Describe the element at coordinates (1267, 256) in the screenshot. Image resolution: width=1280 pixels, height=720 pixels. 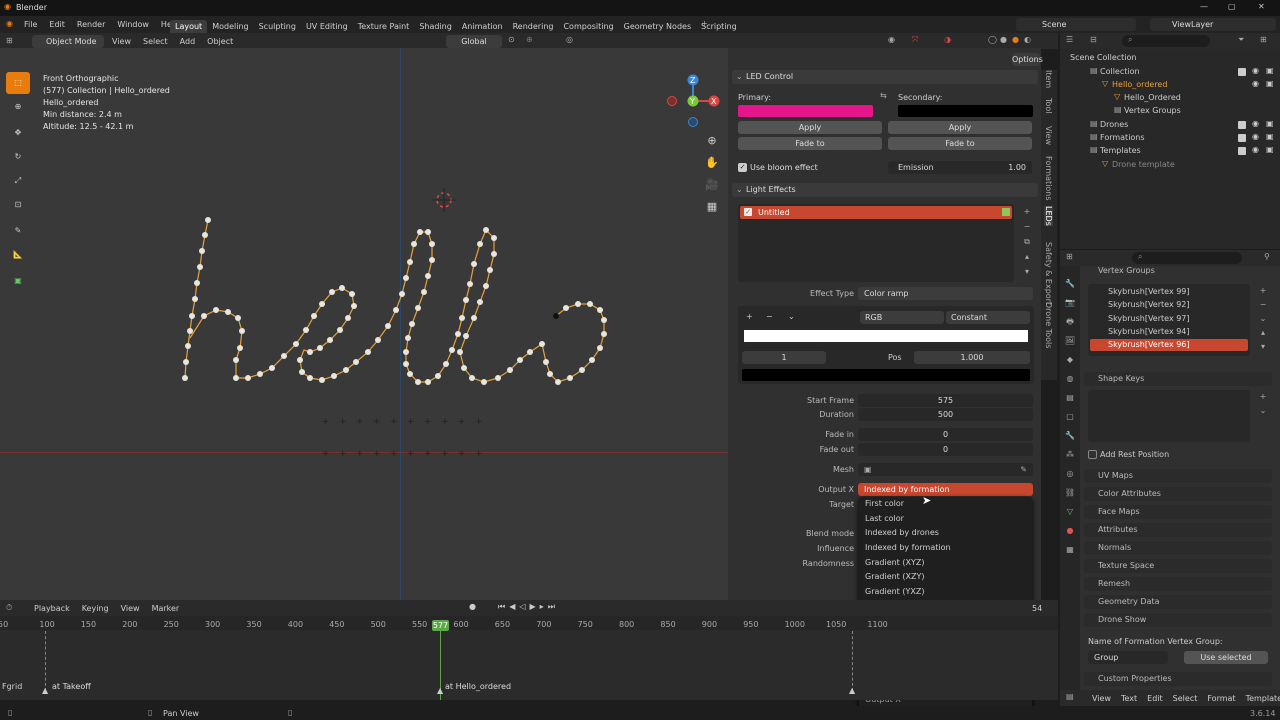
I see `pin-icon: ⚲` at that location.